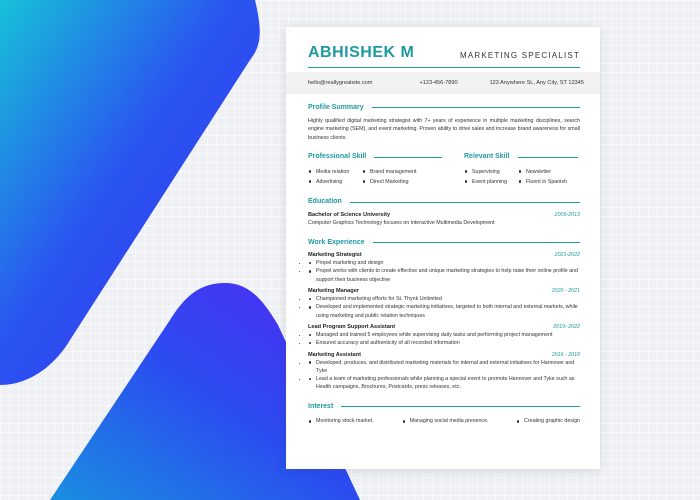 Image resolution: width=700 pixels, height=500 pixels. I want to click on skill-item: Media relation, so click(335, 172).